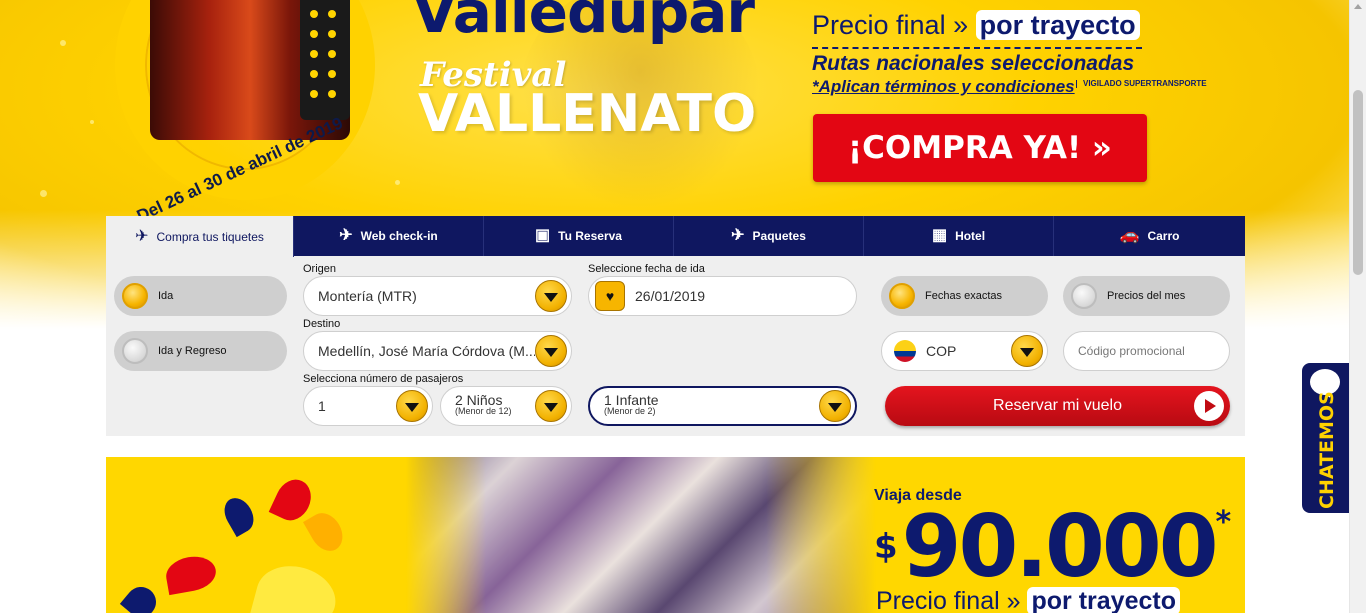  I want to click on origin-label: Origen, so click(320, 269).